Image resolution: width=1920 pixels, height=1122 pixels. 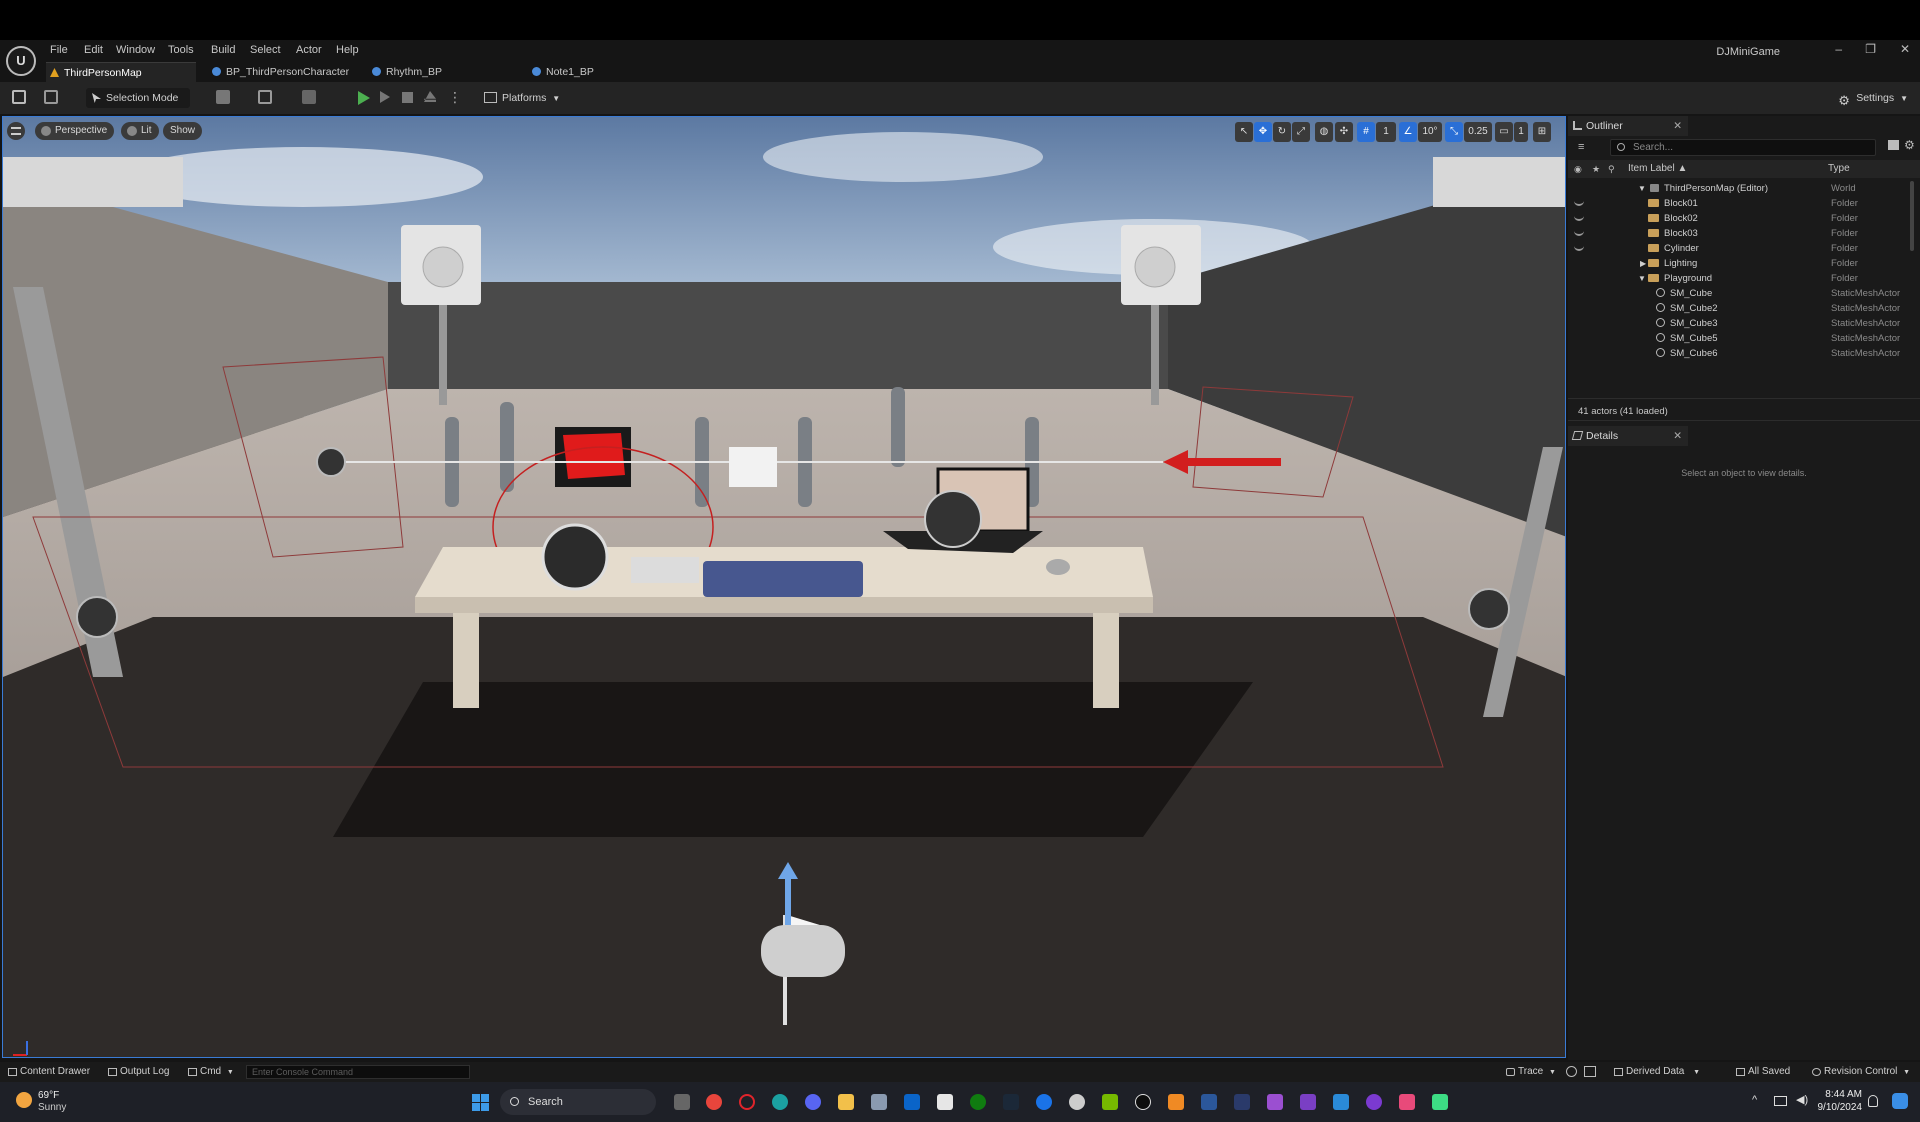 I want to click on edge-icon, so click(x=780, y=1102).